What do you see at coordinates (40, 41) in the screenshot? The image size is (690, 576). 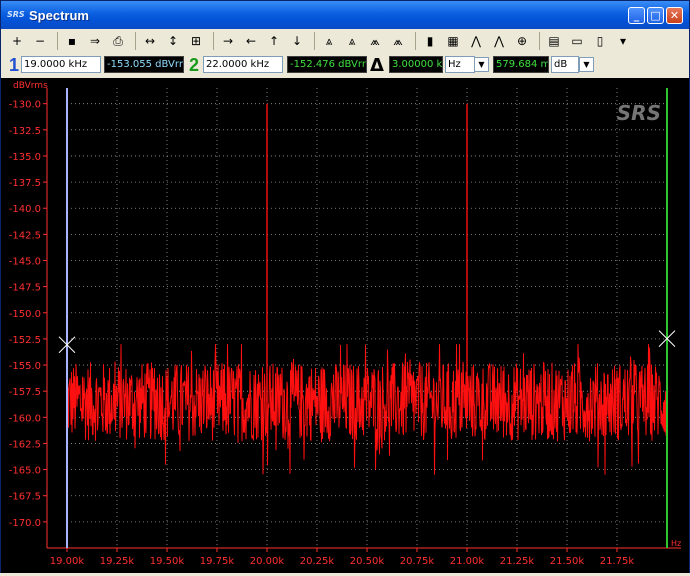 I see `zoom-out-icon: −` at bounding box center [40, 41].